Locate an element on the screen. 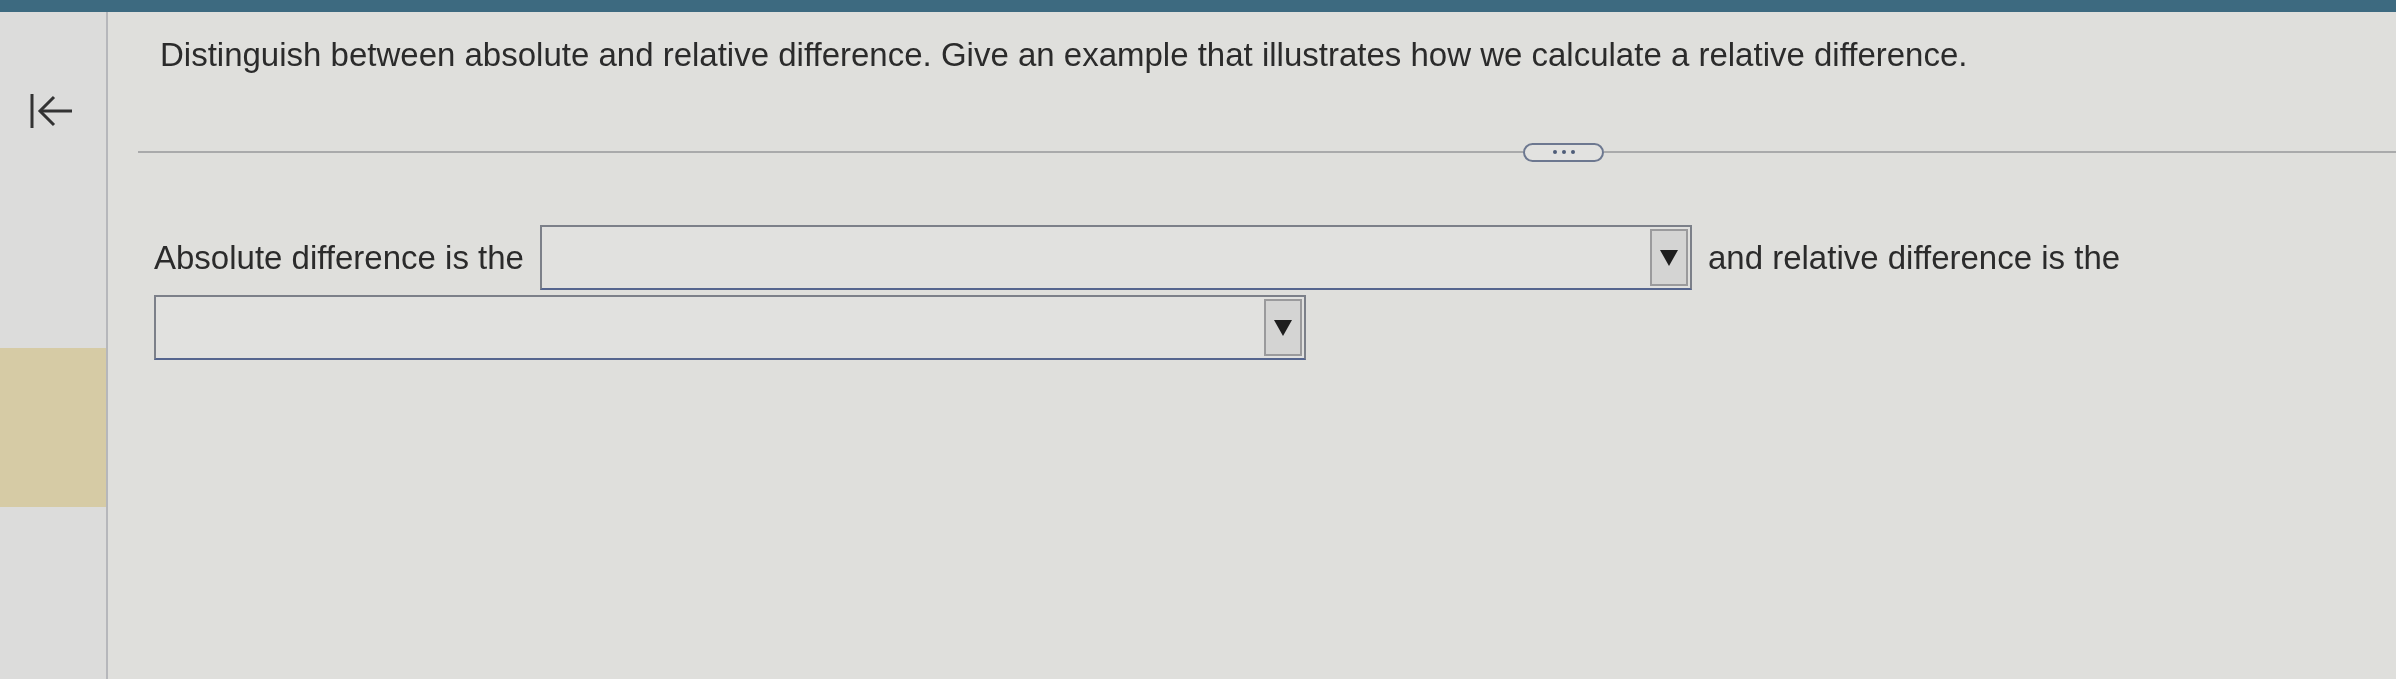  expand-button is located at coordinates (1563, 152).